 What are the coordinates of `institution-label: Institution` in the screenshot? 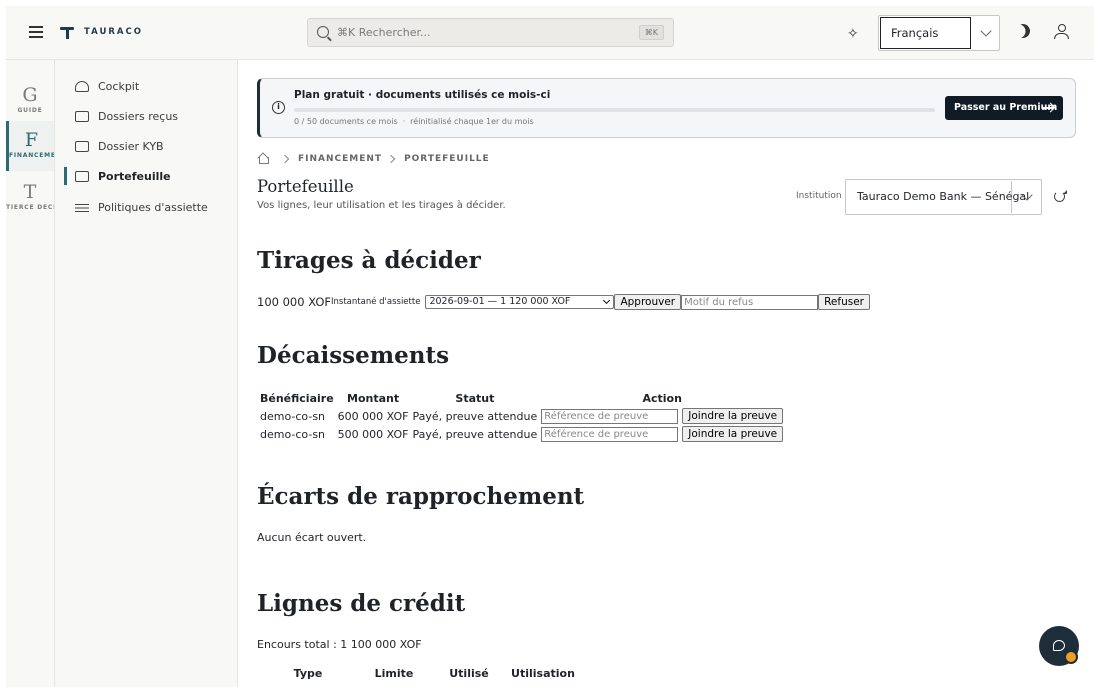 It's located at (819, 196).